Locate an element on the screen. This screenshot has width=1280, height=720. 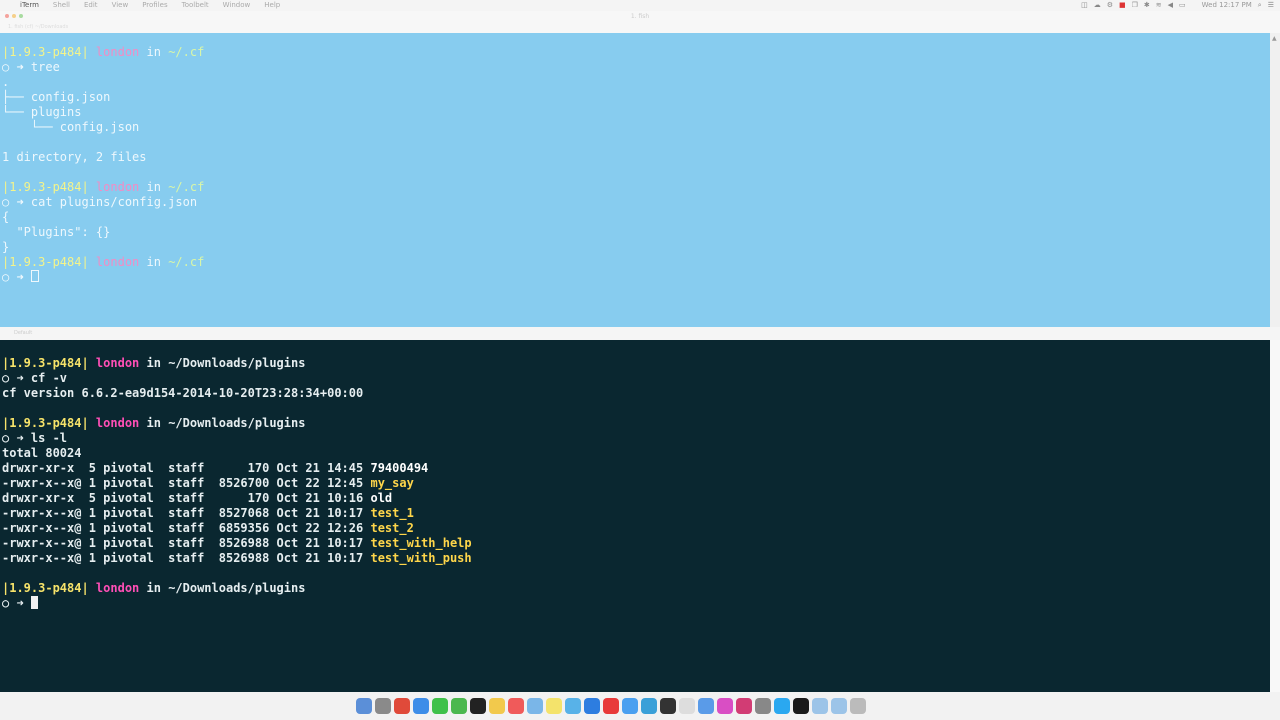
terminal-text: ├── config.json is located at coordinates (56, 97).